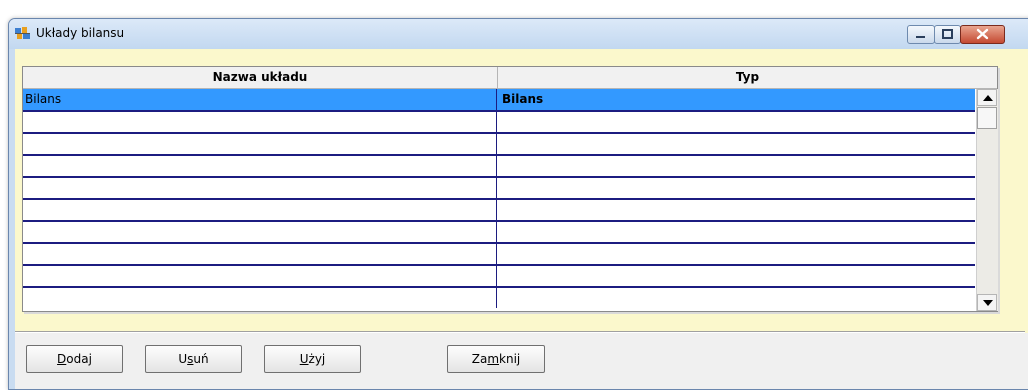 This screenshot has width=1028, height=390. I want to click on vertical-scrollbar, so click(987, 200).